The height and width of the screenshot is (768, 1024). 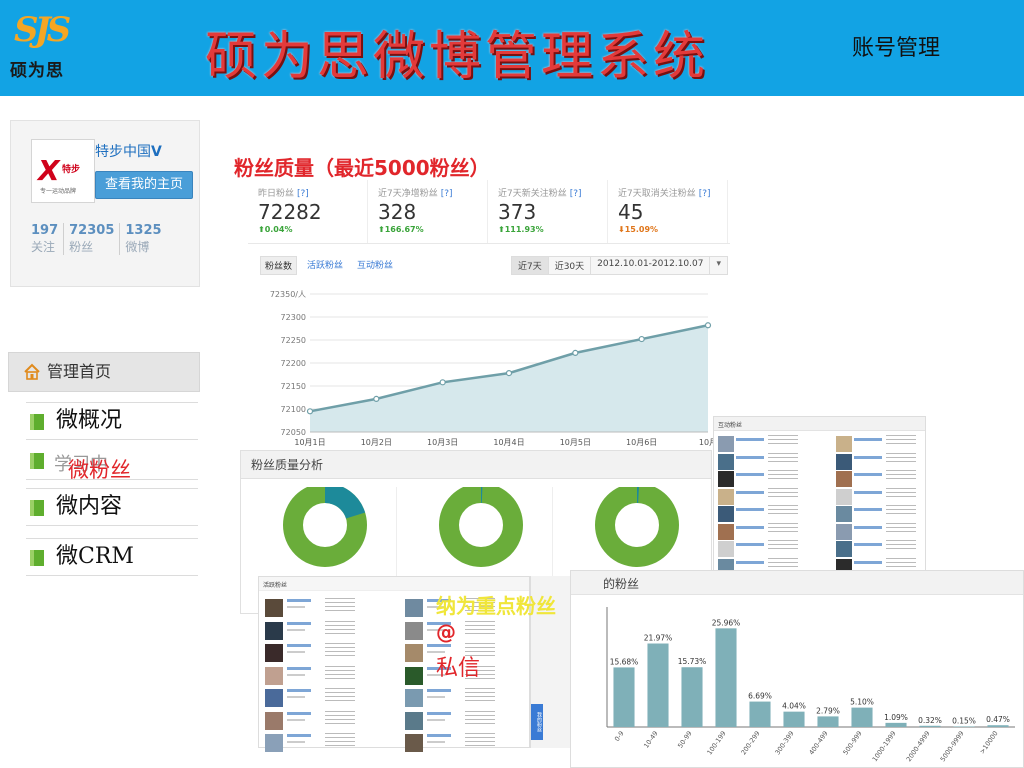 I want to click on direct-message-label: 私信, so click(x=458, y=666).